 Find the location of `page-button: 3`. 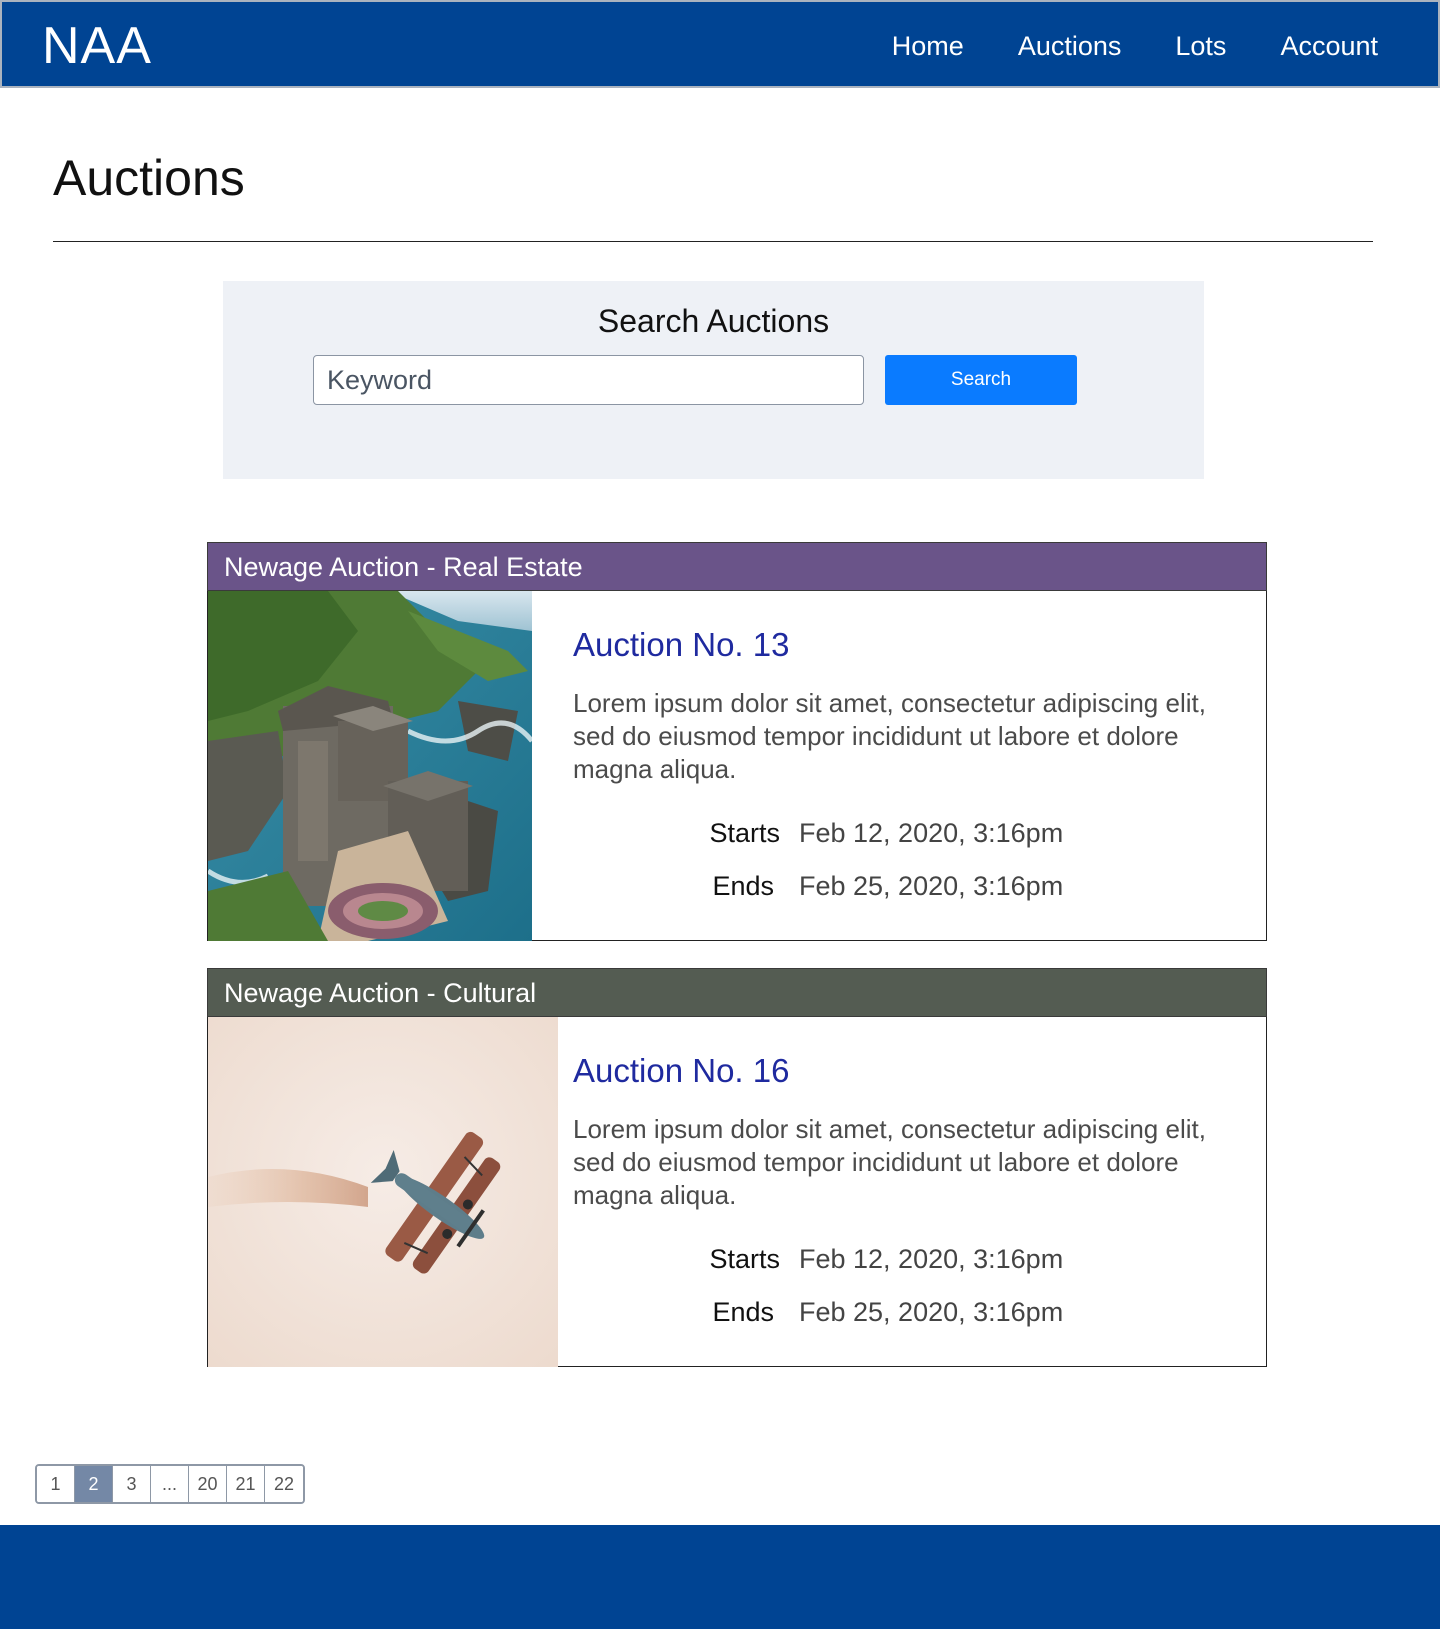

page-button: 3 is located at coordinates (132, 1484).